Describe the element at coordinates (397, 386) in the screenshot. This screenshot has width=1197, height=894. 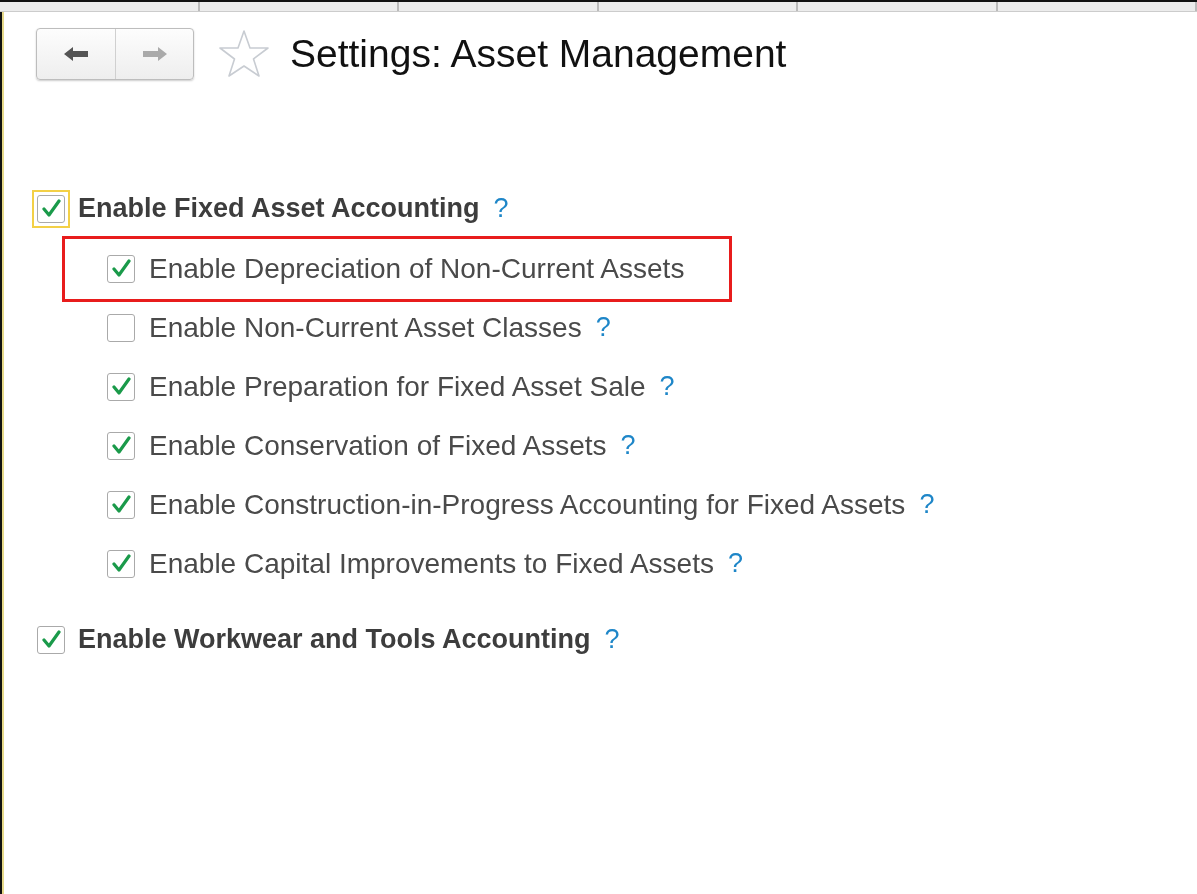
I see `option-label: Enable Preparation for Fixed Asset Sale` at that location.